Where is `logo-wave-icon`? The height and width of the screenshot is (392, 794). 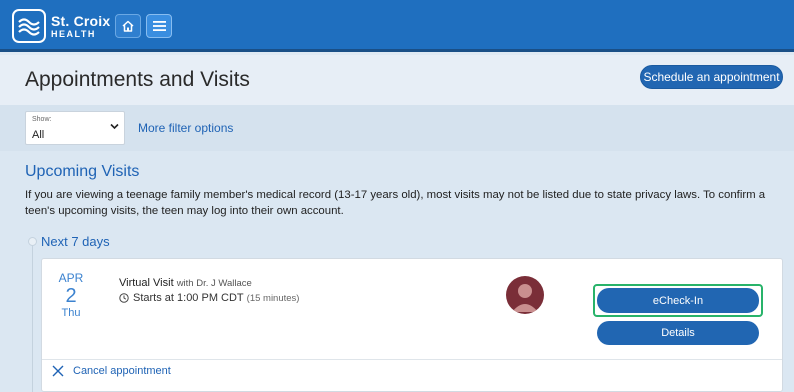 logo-wave-icon is located at coordinates (29, 26).